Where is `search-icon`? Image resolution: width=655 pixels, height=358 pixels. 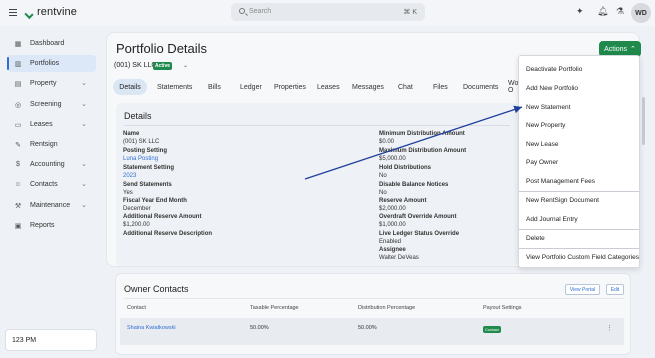
search-icon is located at coordinates (242, 11).